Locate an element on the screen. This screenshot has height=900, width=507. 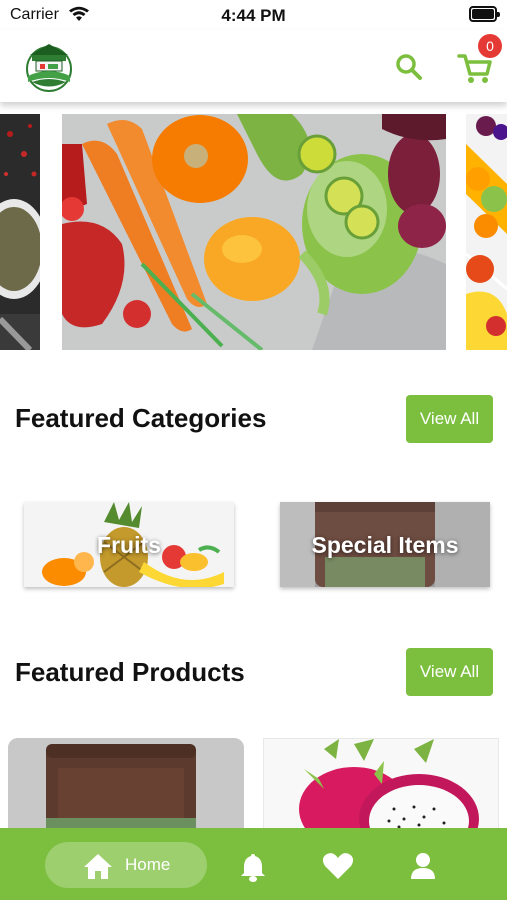
products-view-all-button: View All is located at coordinates (449, 672).